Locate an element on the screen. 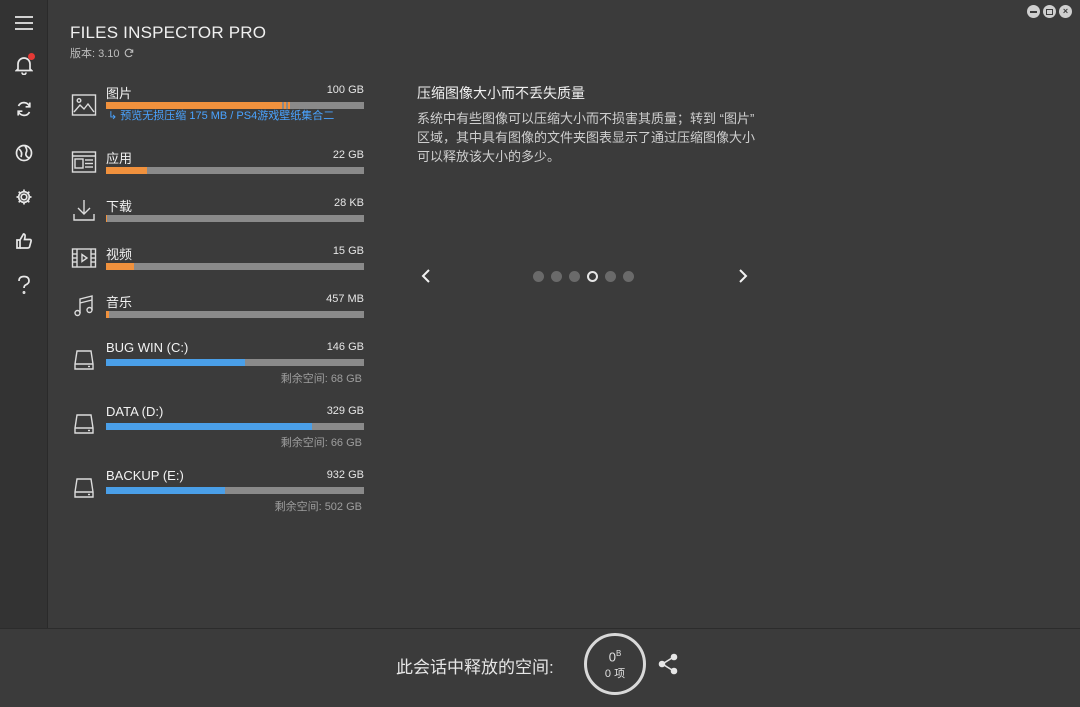 The height and width of the screenshot is (707, 1080). question-icon is located at coordinates (24, 284).